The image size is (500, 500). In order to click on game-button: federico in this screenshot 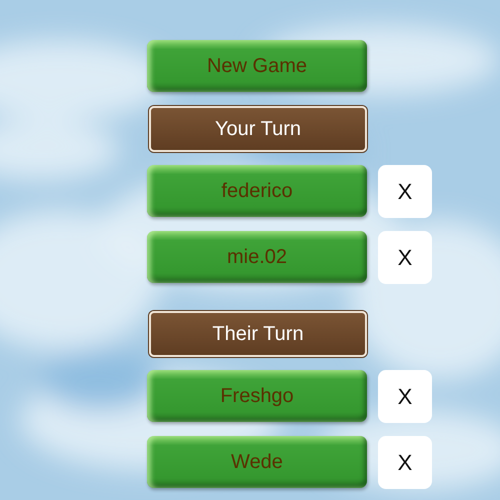, I will do `click(257, 191)`.